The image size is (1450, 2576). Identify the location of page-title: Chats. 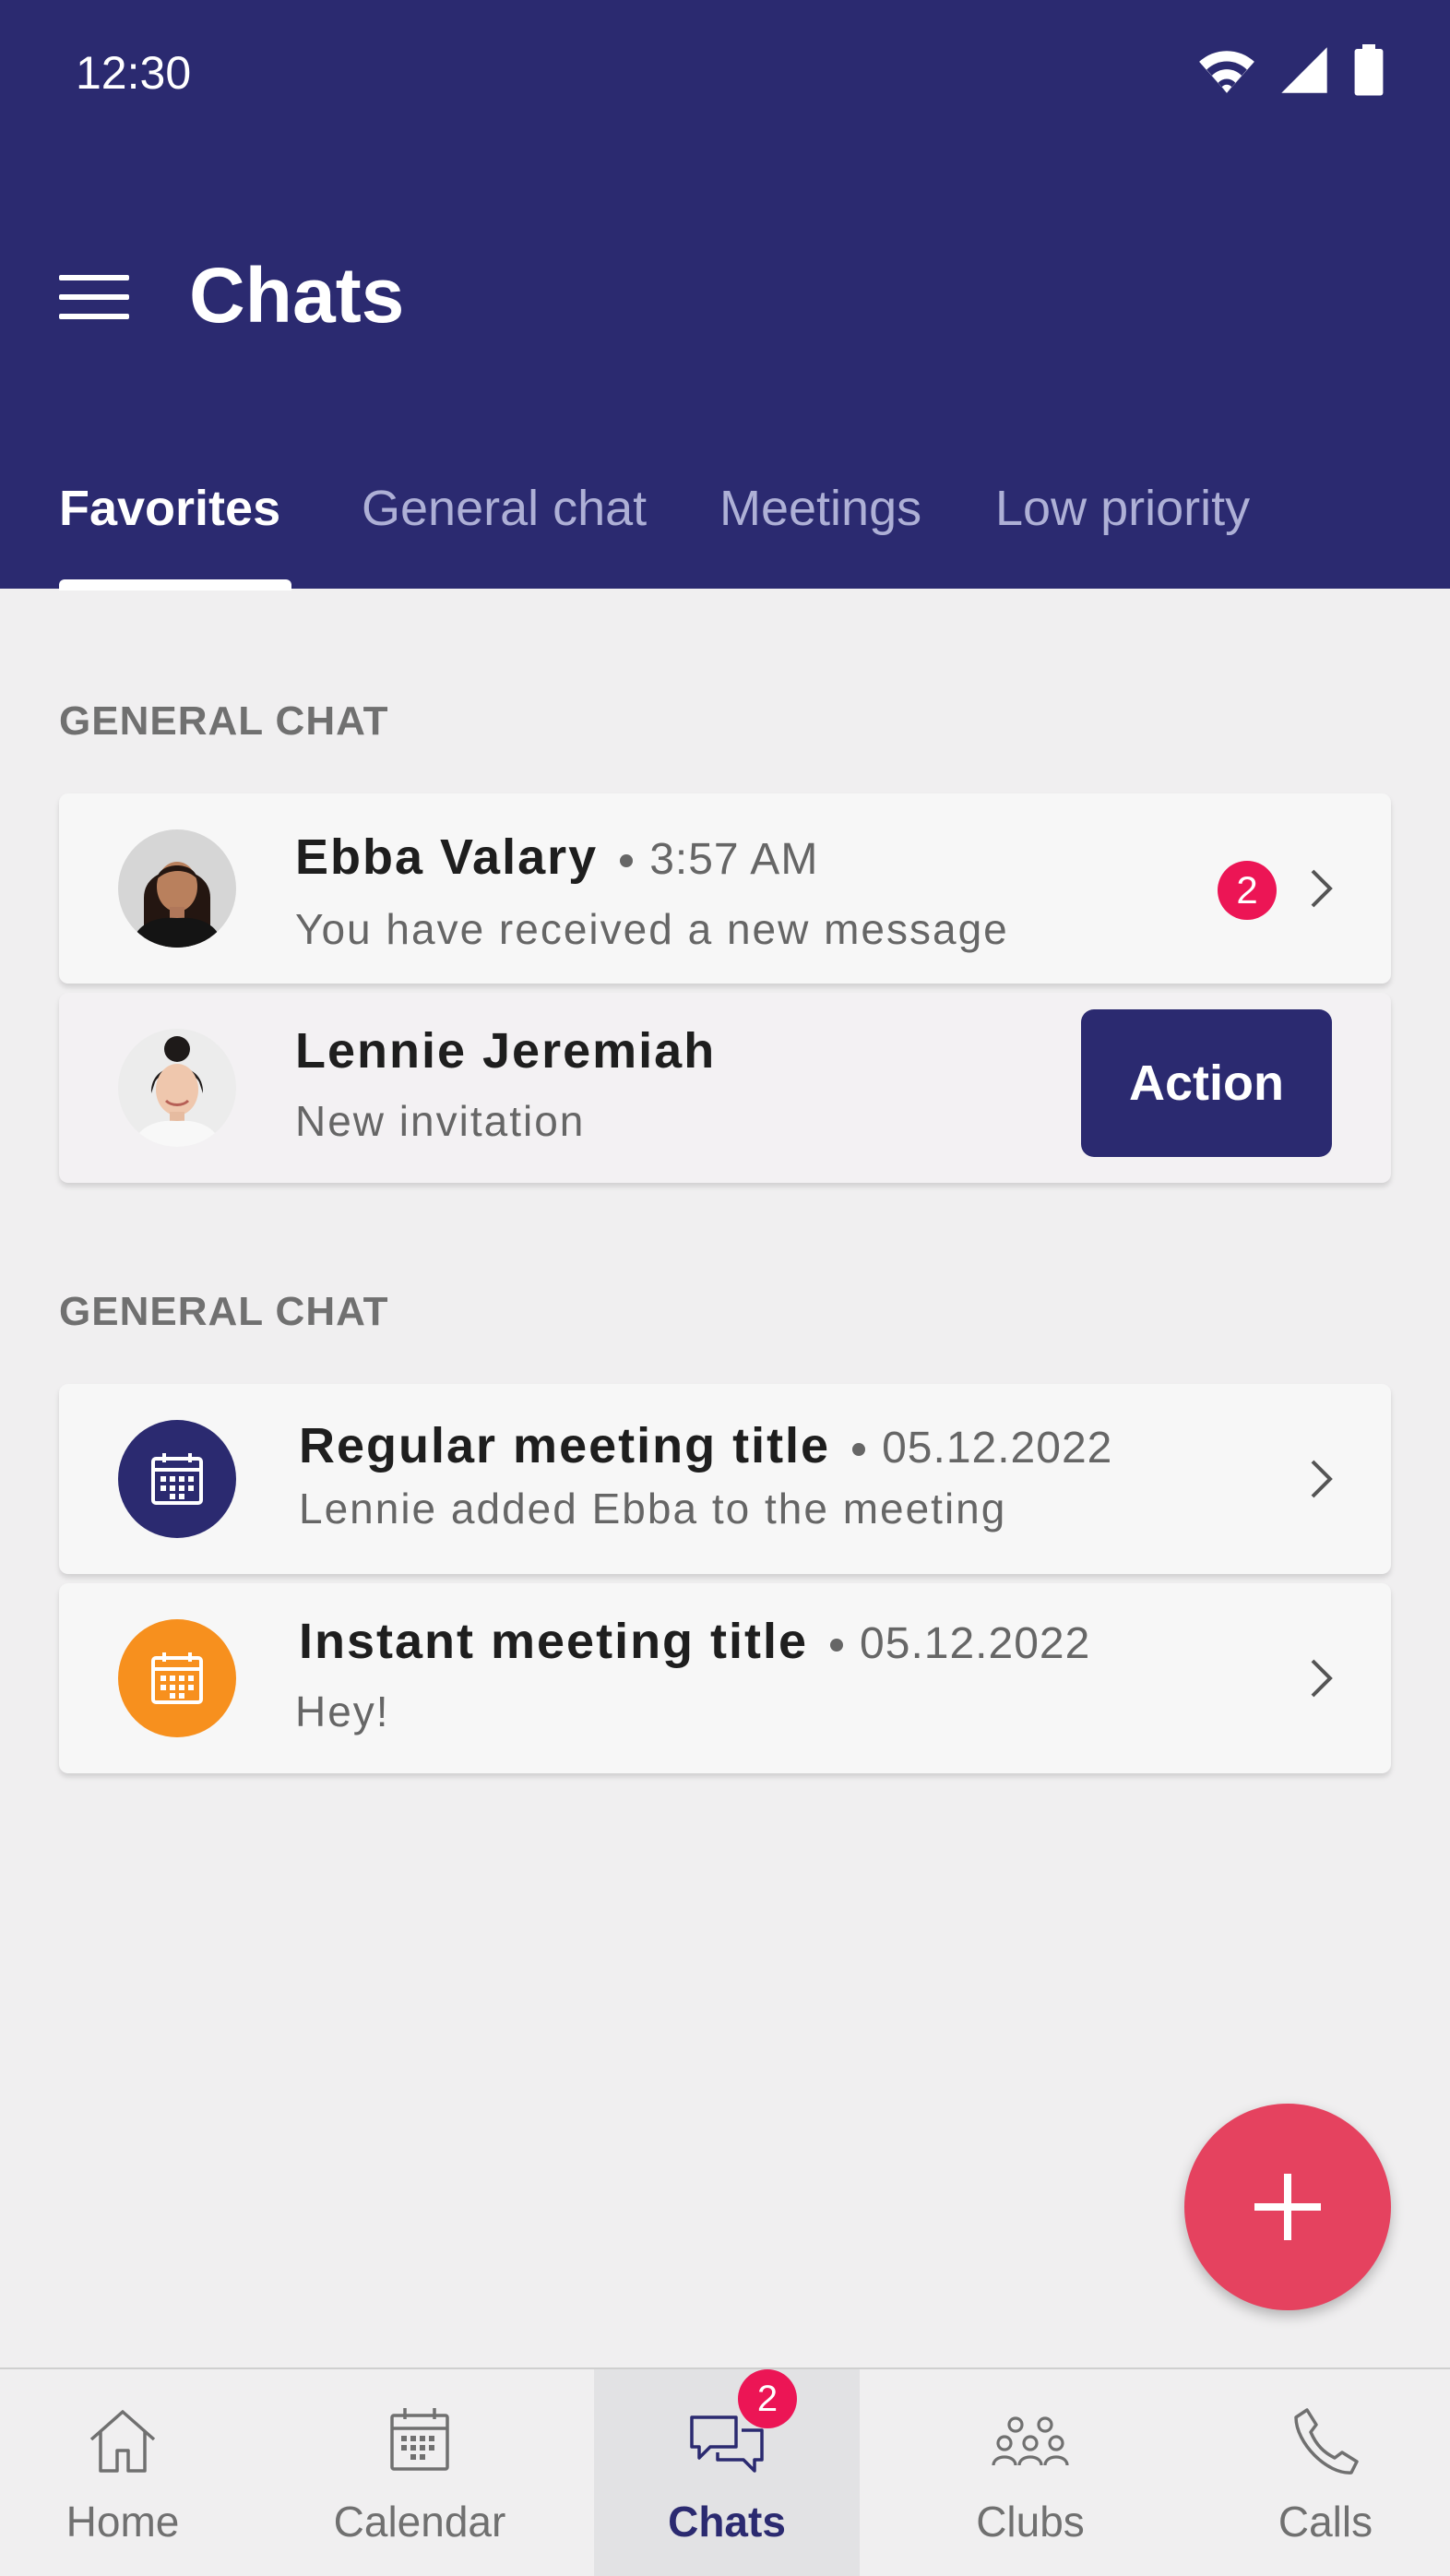
(297, 295).